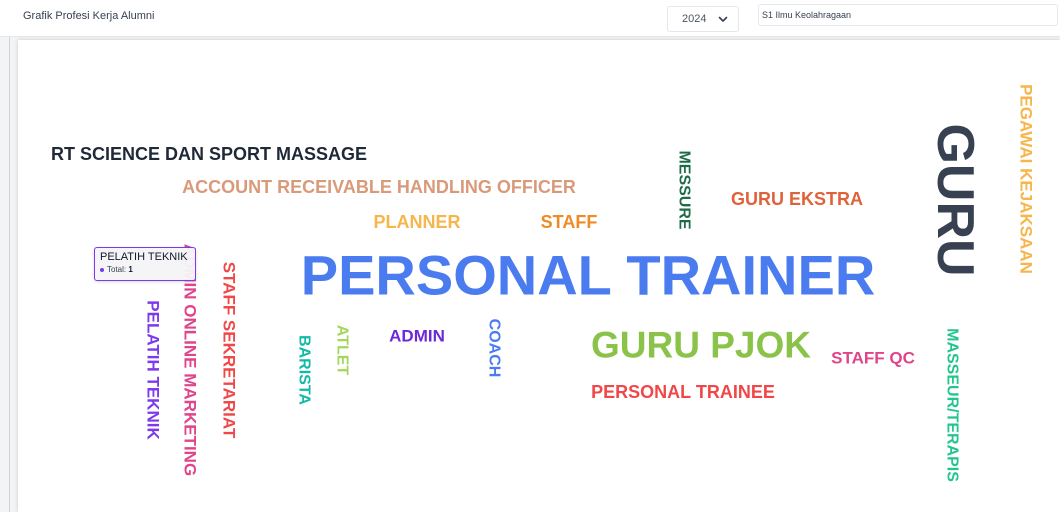  What do you see at coordinates (952, 405) in the screenshot?
I see `word-masseur-terapis: MASSEUR/TERAPIS` at bounding box center [952, 405].